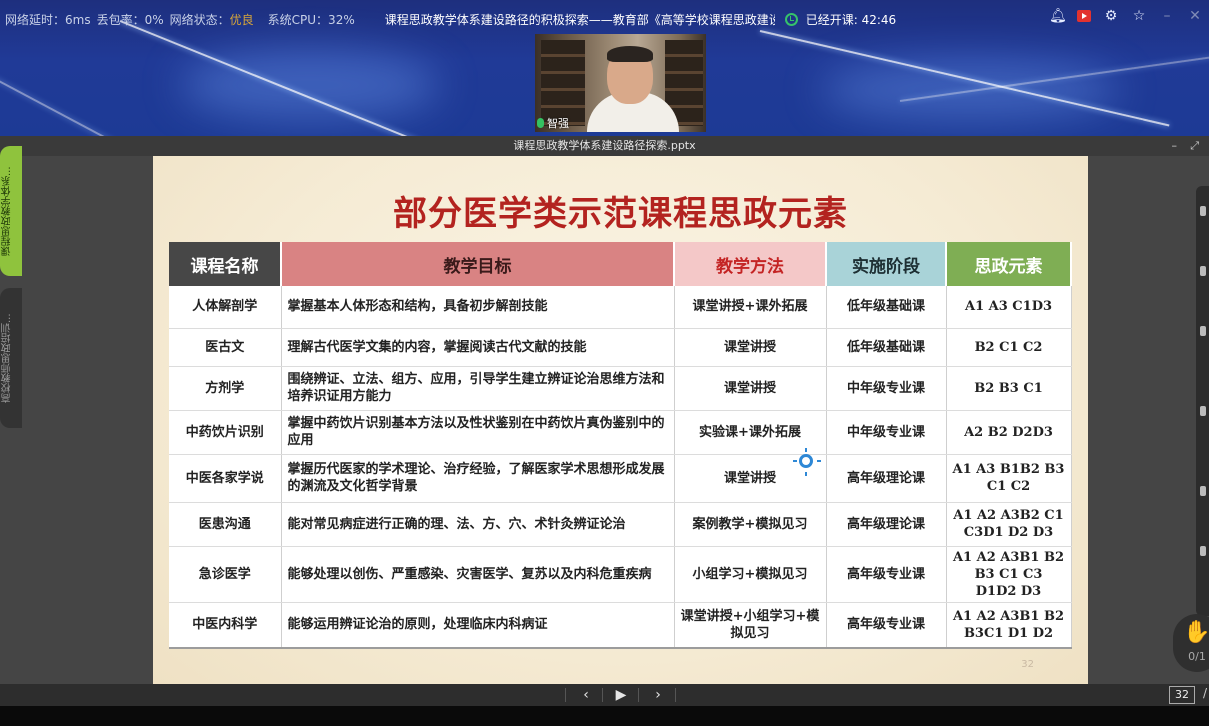  Describe the element at coordinates (886, 388) in the screenshot. I see `course-stage: 中年级专业课` at that location.